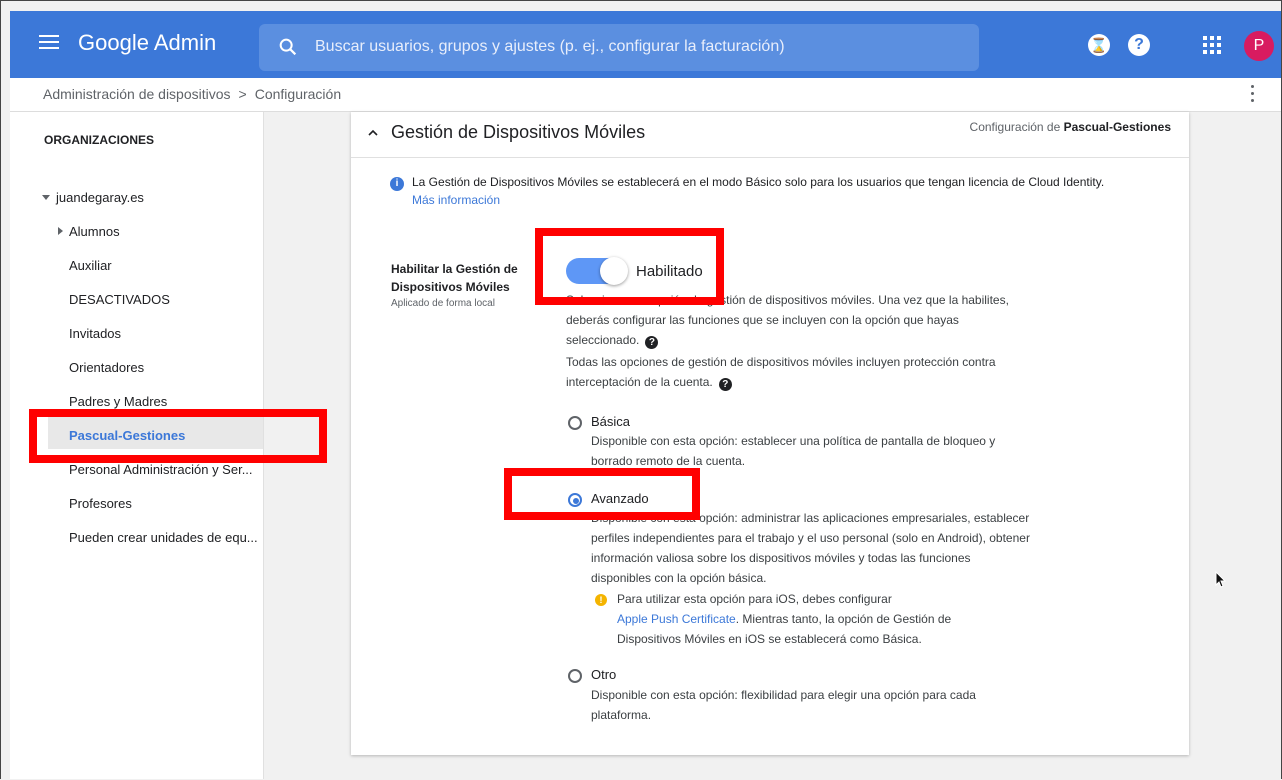 This screenshot has height=780, width=1282. I want to click on expand-down-icon, so click(46, 197).